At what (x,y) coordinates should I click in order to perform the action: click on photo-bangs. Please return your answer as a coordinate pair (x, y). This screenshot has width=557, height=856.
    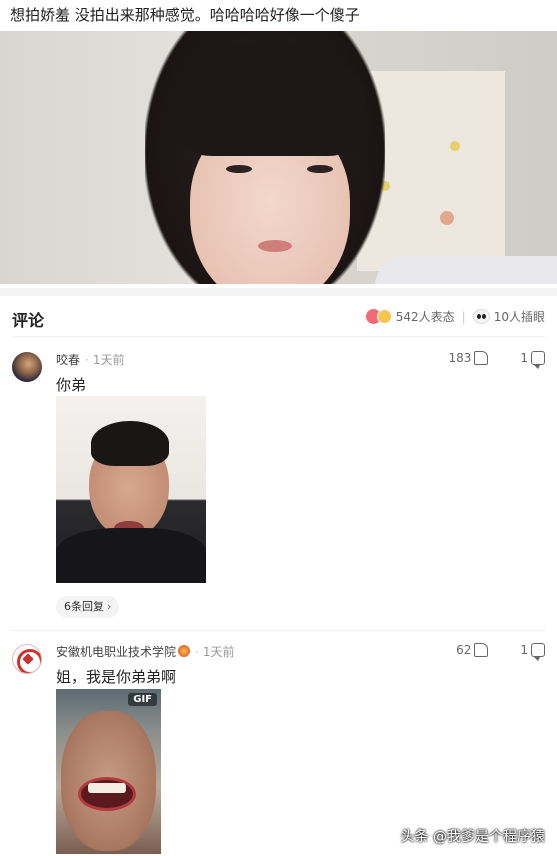
    Looking at the image, I should click on (270, 98).